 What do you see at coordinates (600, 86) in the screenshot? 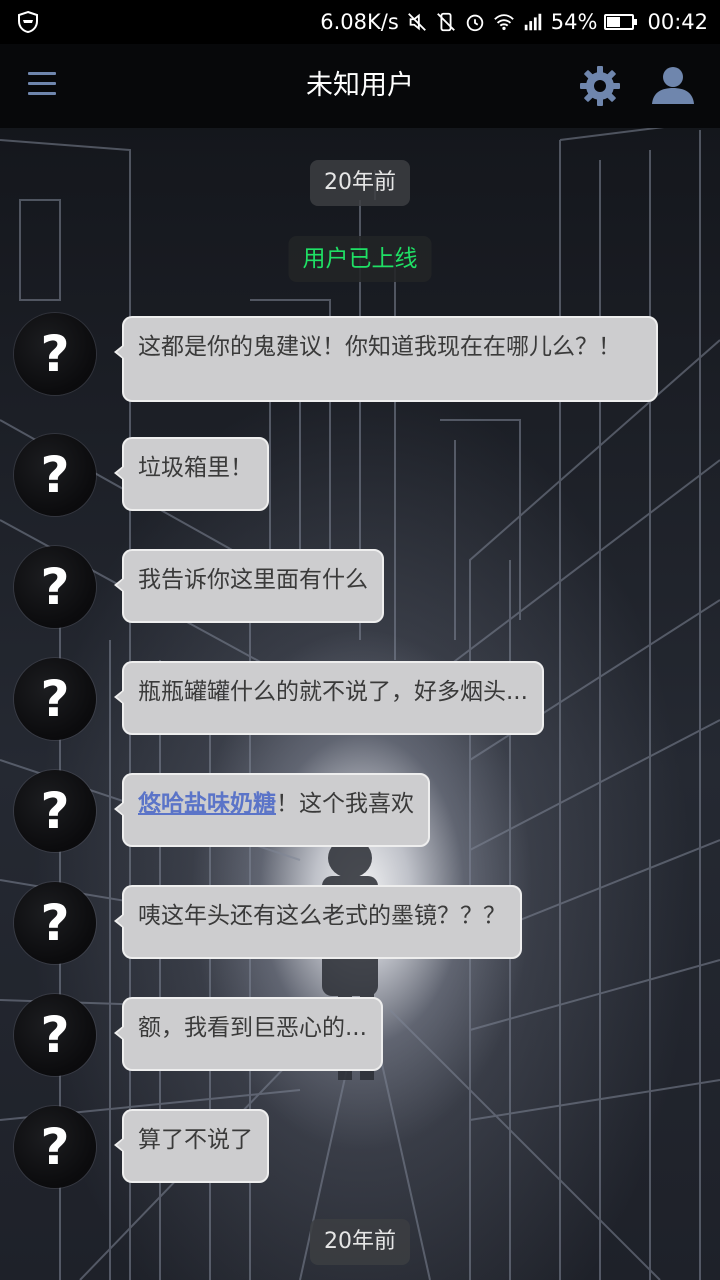
I see `gear-icon` at bounding box center [600, 86].